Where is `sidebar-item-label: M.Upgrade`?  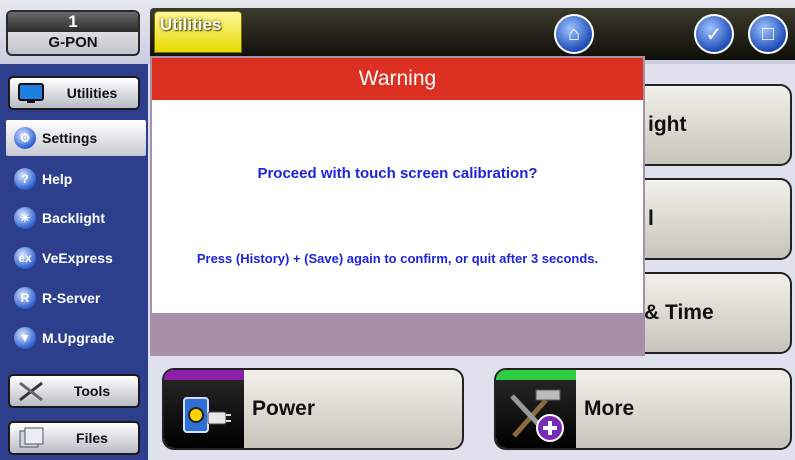 sidebar-item-label: M.Upgrade is located at coordinates (78, 338).